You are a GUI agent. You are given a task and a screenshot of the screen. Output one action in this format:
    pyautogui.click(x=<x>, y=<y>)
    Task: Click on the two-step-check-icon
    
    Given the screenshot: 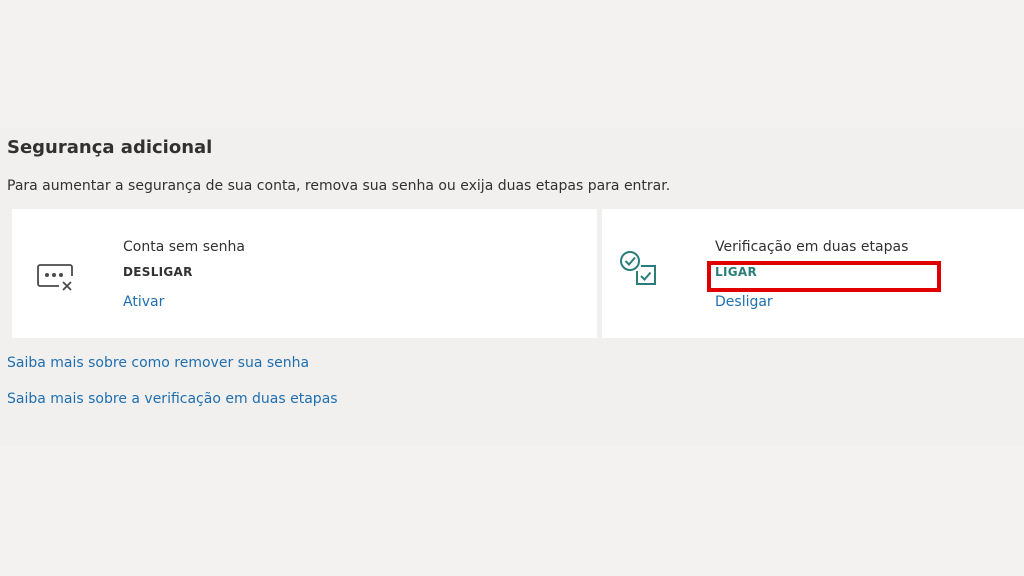 What is the action you would take?
    pyautogui.click(x=639, y=271)
    